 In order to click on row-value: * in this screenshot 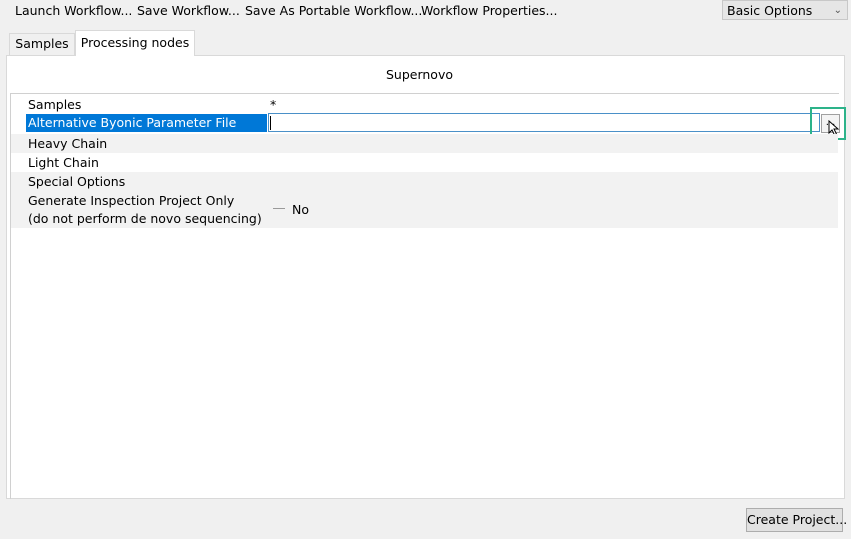, I will do `click(273, 104)`.